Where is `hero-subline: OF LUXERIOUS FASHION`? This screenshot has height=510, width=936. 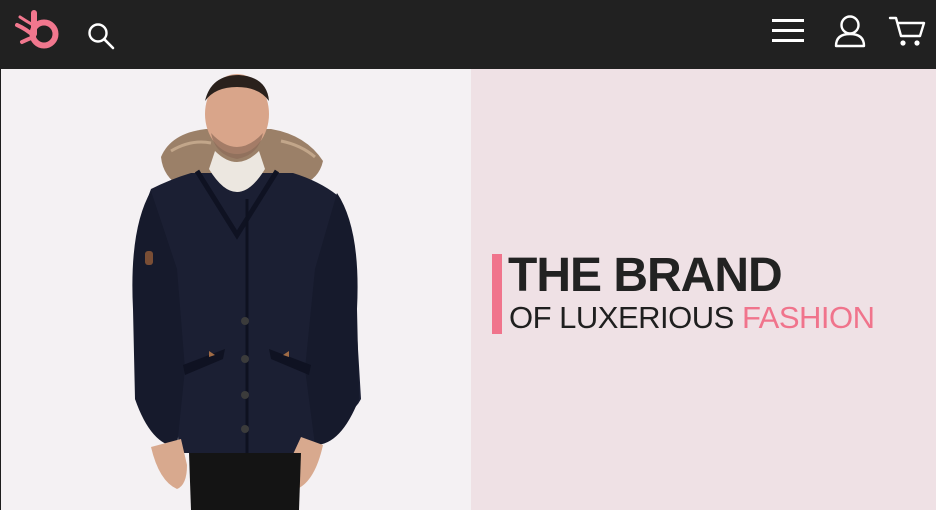
hero-subline: OF LUXERIOUS FASHION is located at coordinates (692, 318).